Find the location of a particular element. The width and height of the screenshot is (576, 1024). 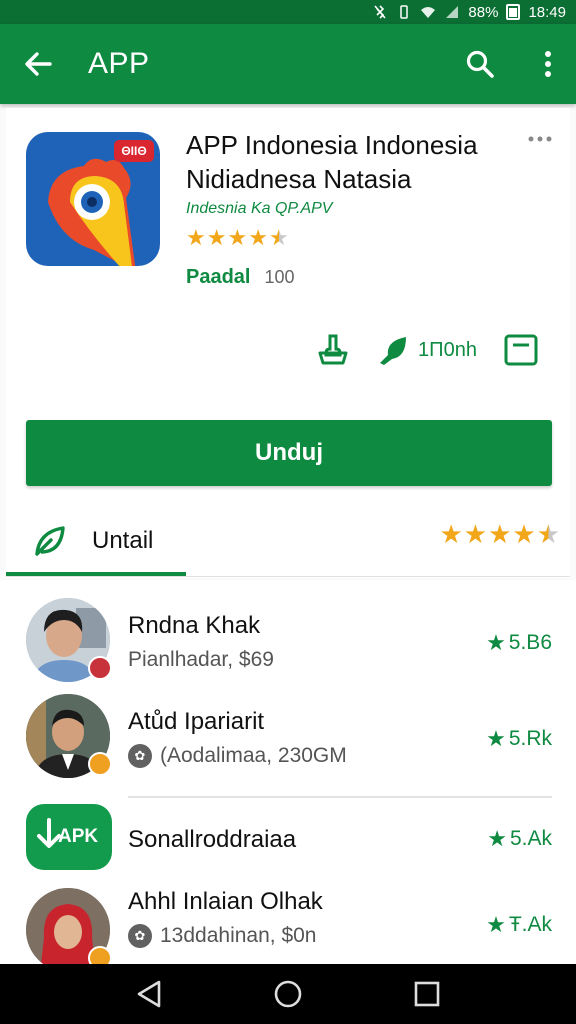

review-meta: ✿ 13ddahinan, $0n is located at coordinates (222, 936).